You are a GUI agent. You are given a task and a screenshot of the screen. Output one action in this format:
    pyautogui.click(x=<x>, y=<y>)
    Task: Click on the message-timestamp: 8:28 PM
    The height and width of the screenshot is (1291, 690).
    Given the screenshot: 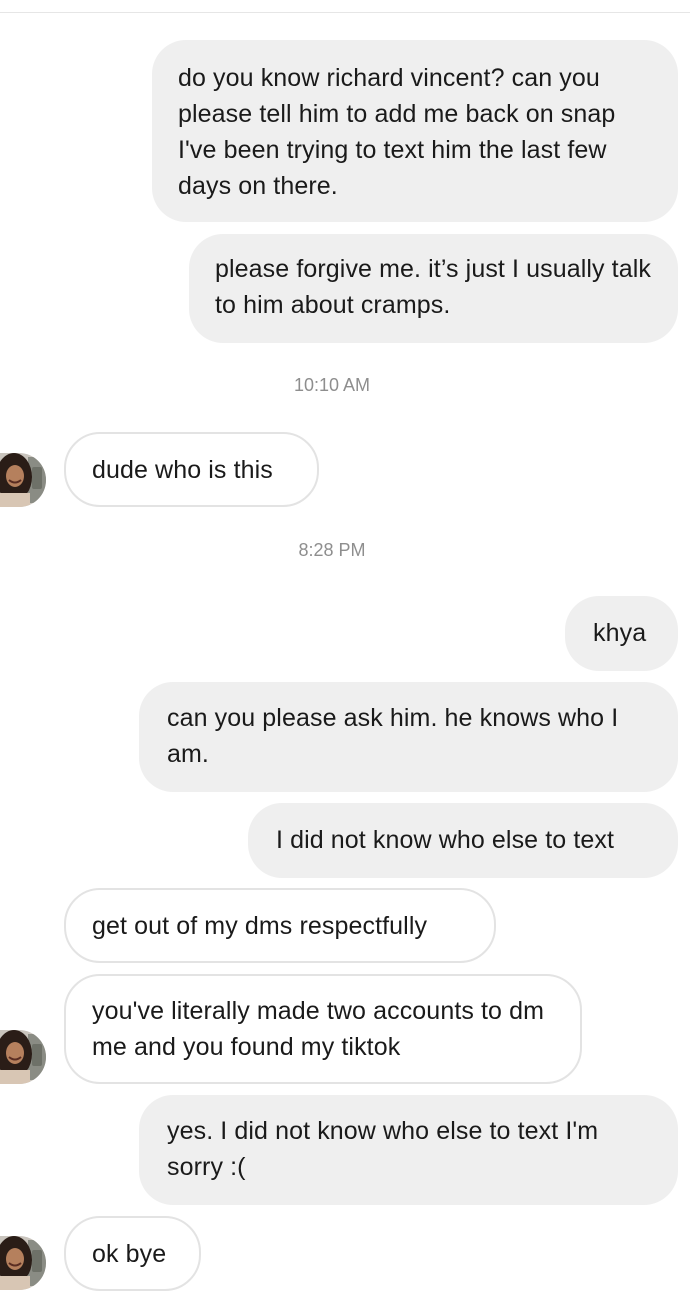 What is the action you would take?
    pyautogui.click(x=332, y=550)
    